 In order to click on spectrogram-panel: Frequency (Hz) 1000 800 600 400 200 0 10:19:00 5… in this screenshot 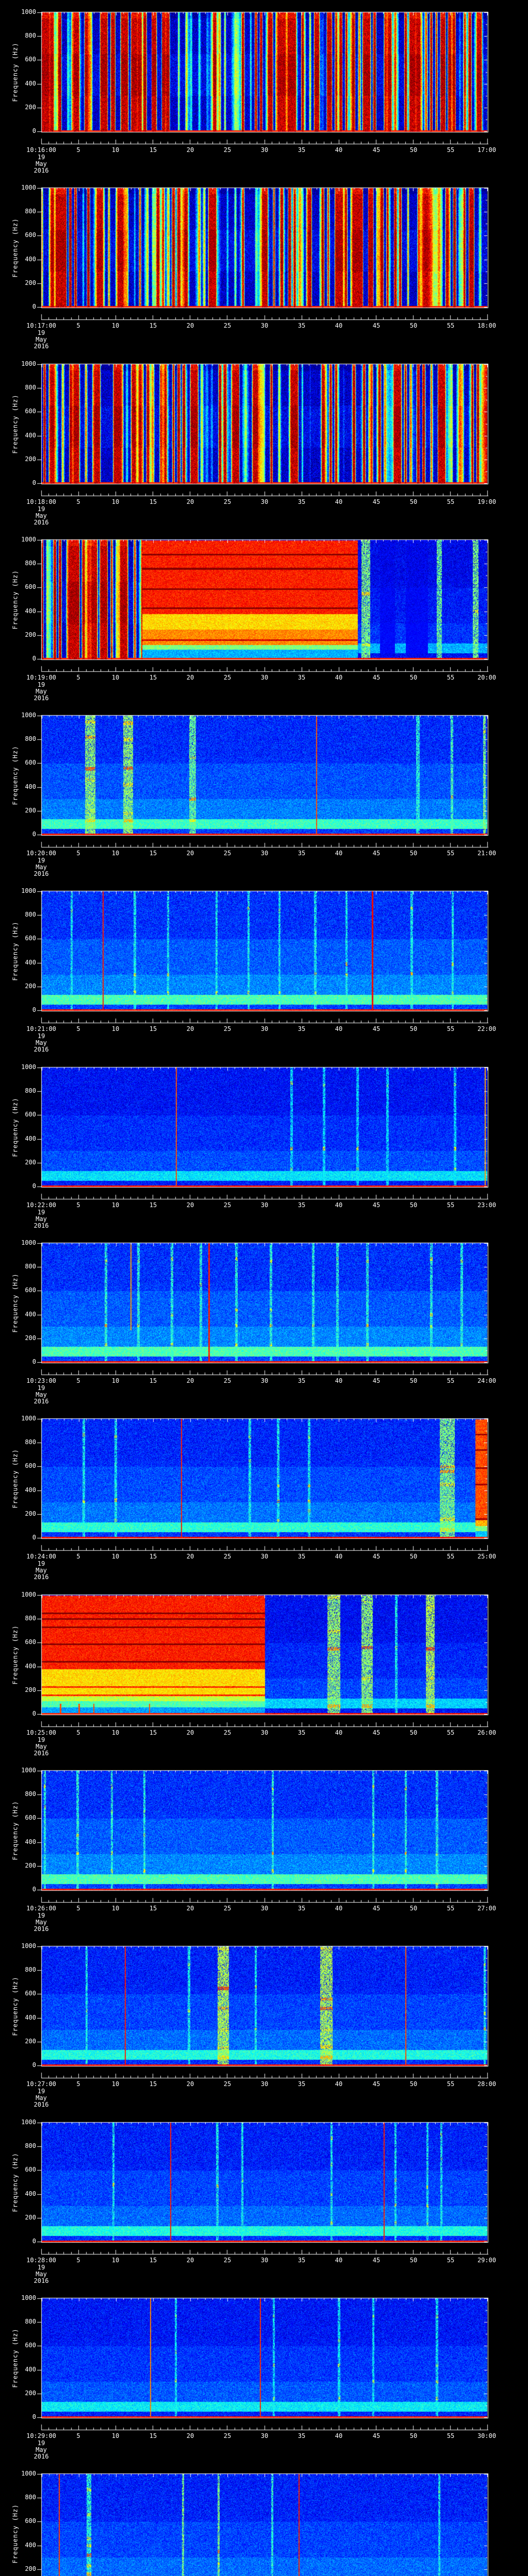, I will do `click(264, 615)`.